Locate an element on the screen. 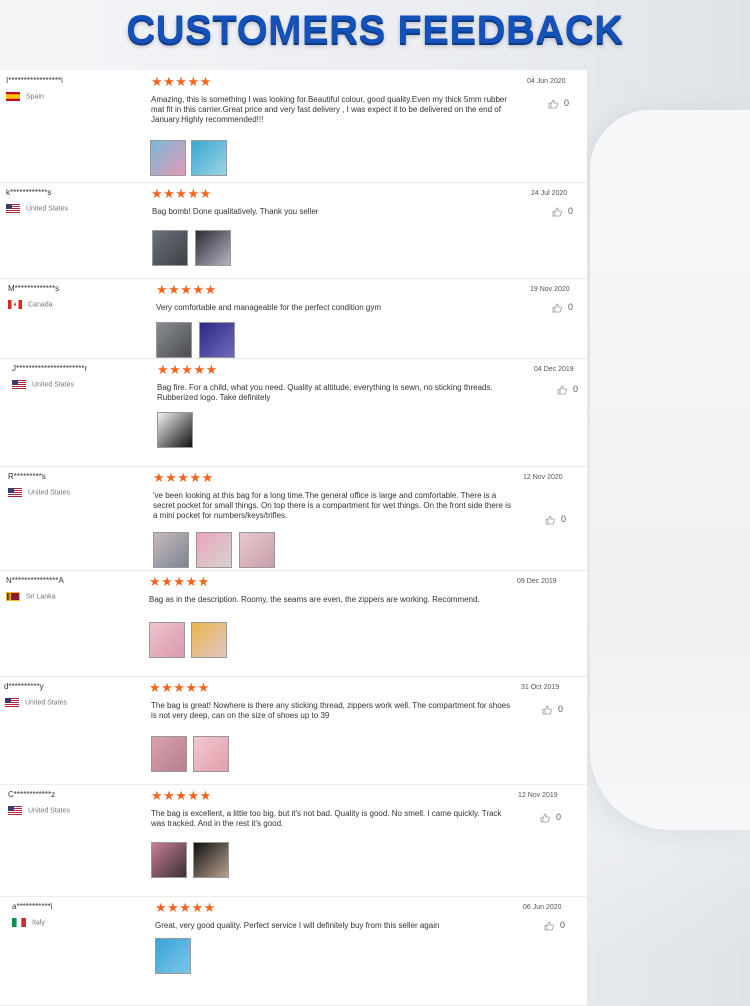 Image resolution: width=750 pixels, height=1006 pixels. canada-flag-icon is located at coordinates (15, 304).